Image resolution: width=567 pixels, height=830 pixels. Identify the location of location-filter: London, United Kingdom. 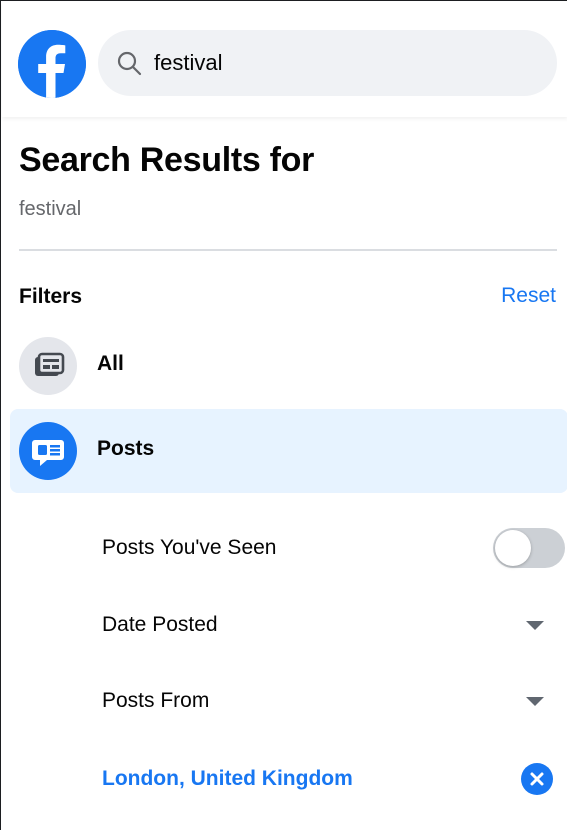
(334, 779).